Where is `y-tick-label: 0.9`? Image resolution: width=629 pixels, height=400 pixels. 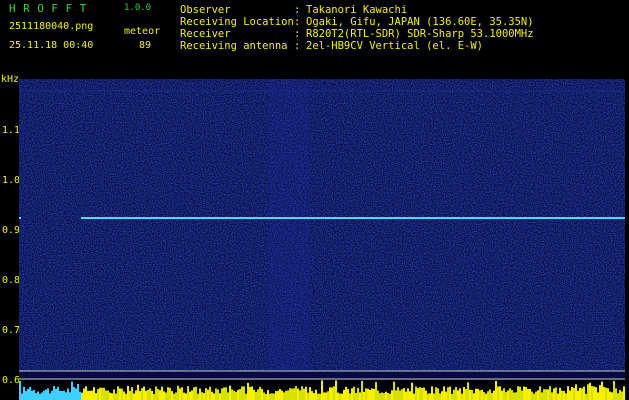
y-tick-label: 0.9 is located at coordinates (11, 230).